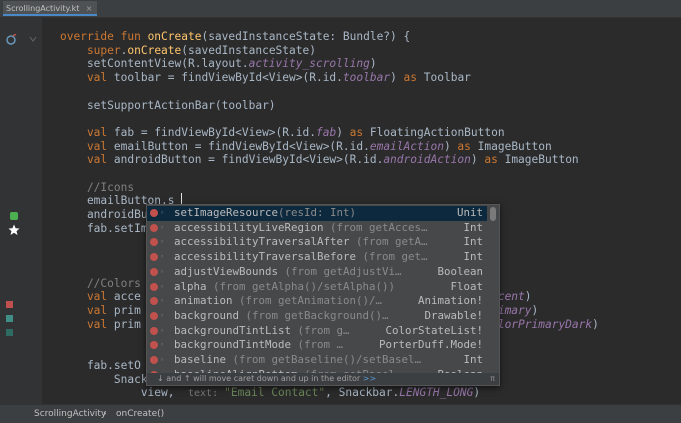  What do you see at coordinates (434, 330) in the screenshot?
I see `completion-item-type: ColorStateList!` at bounding box center [434, 330].